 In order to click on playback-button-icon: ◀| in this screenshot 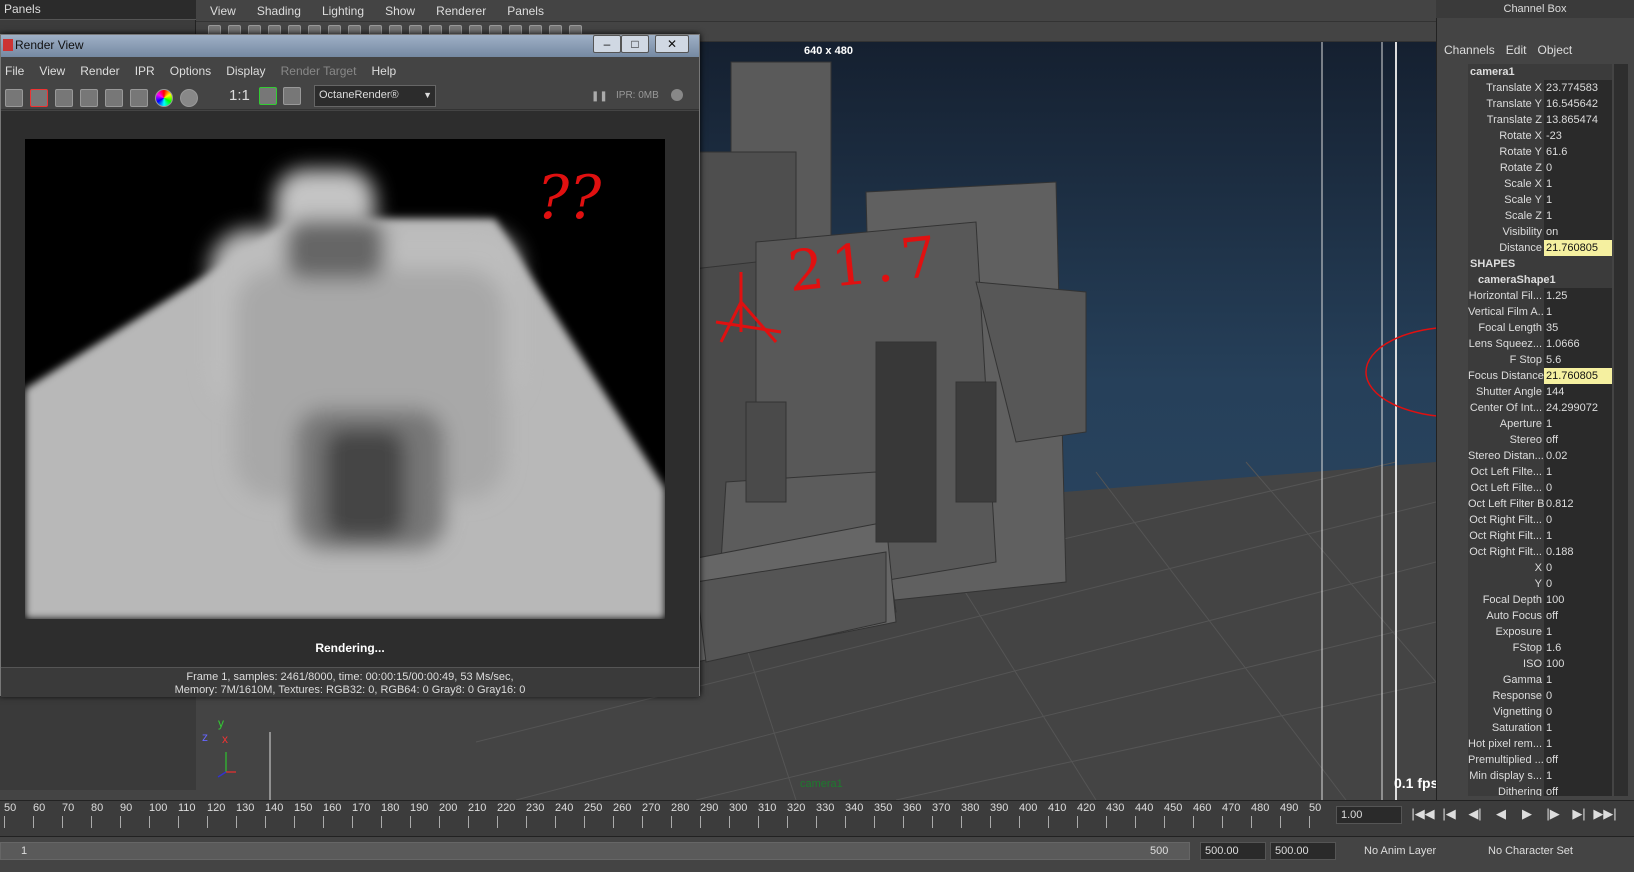, I will do `click(1475, 814)`.